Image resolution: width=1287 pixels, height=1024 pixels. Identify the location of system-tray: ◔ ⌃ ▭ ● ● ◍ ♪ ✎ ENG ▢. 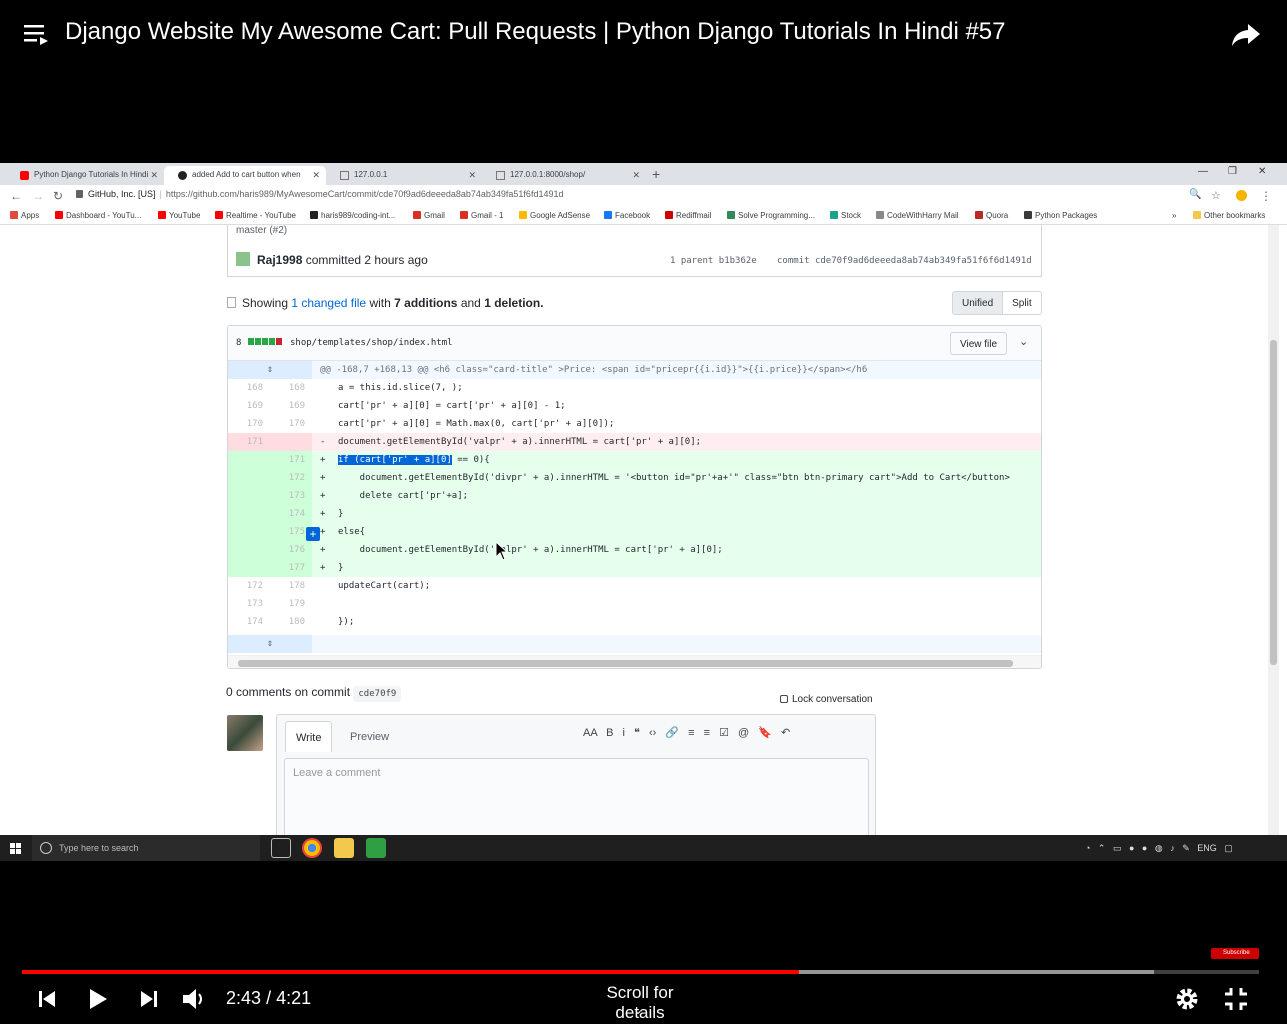
(1159, 848).